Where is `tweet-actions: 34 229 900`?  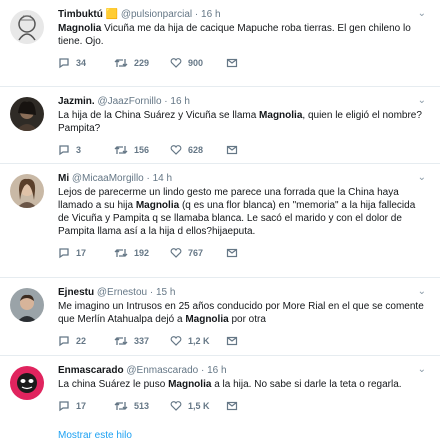 tweet-actions: 34 229 900 is located at coordinates (242, 63).